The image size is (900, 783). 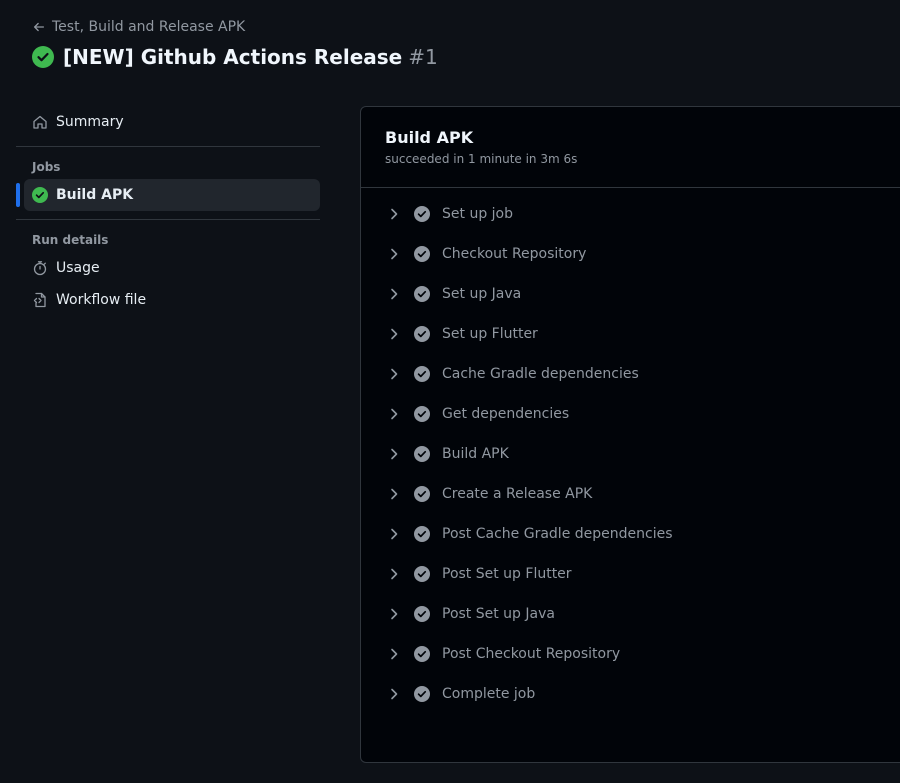 What do you see at coordinates (630, 254) in the screenshot?
I see `step-row: Checkout Repository` at bounding box center [630, 254].